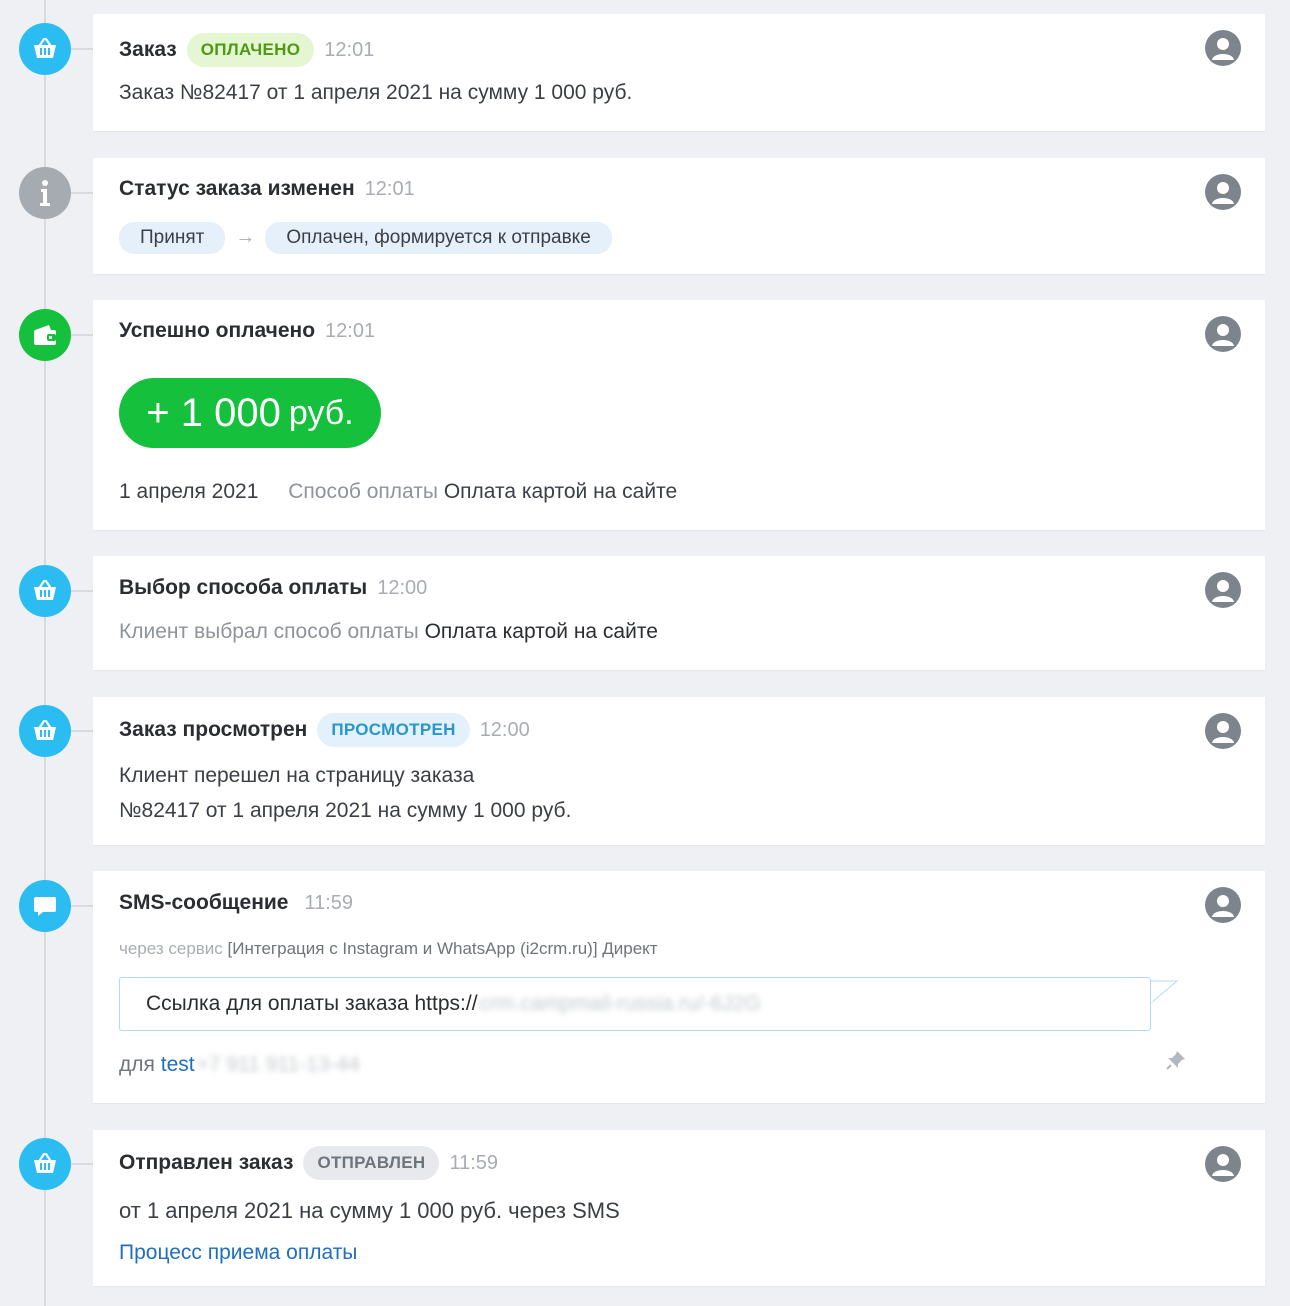  What do you see at coordinates (45, 335) in the screenshot?
I see `wallet-icon` at bounding box center [45, 335].